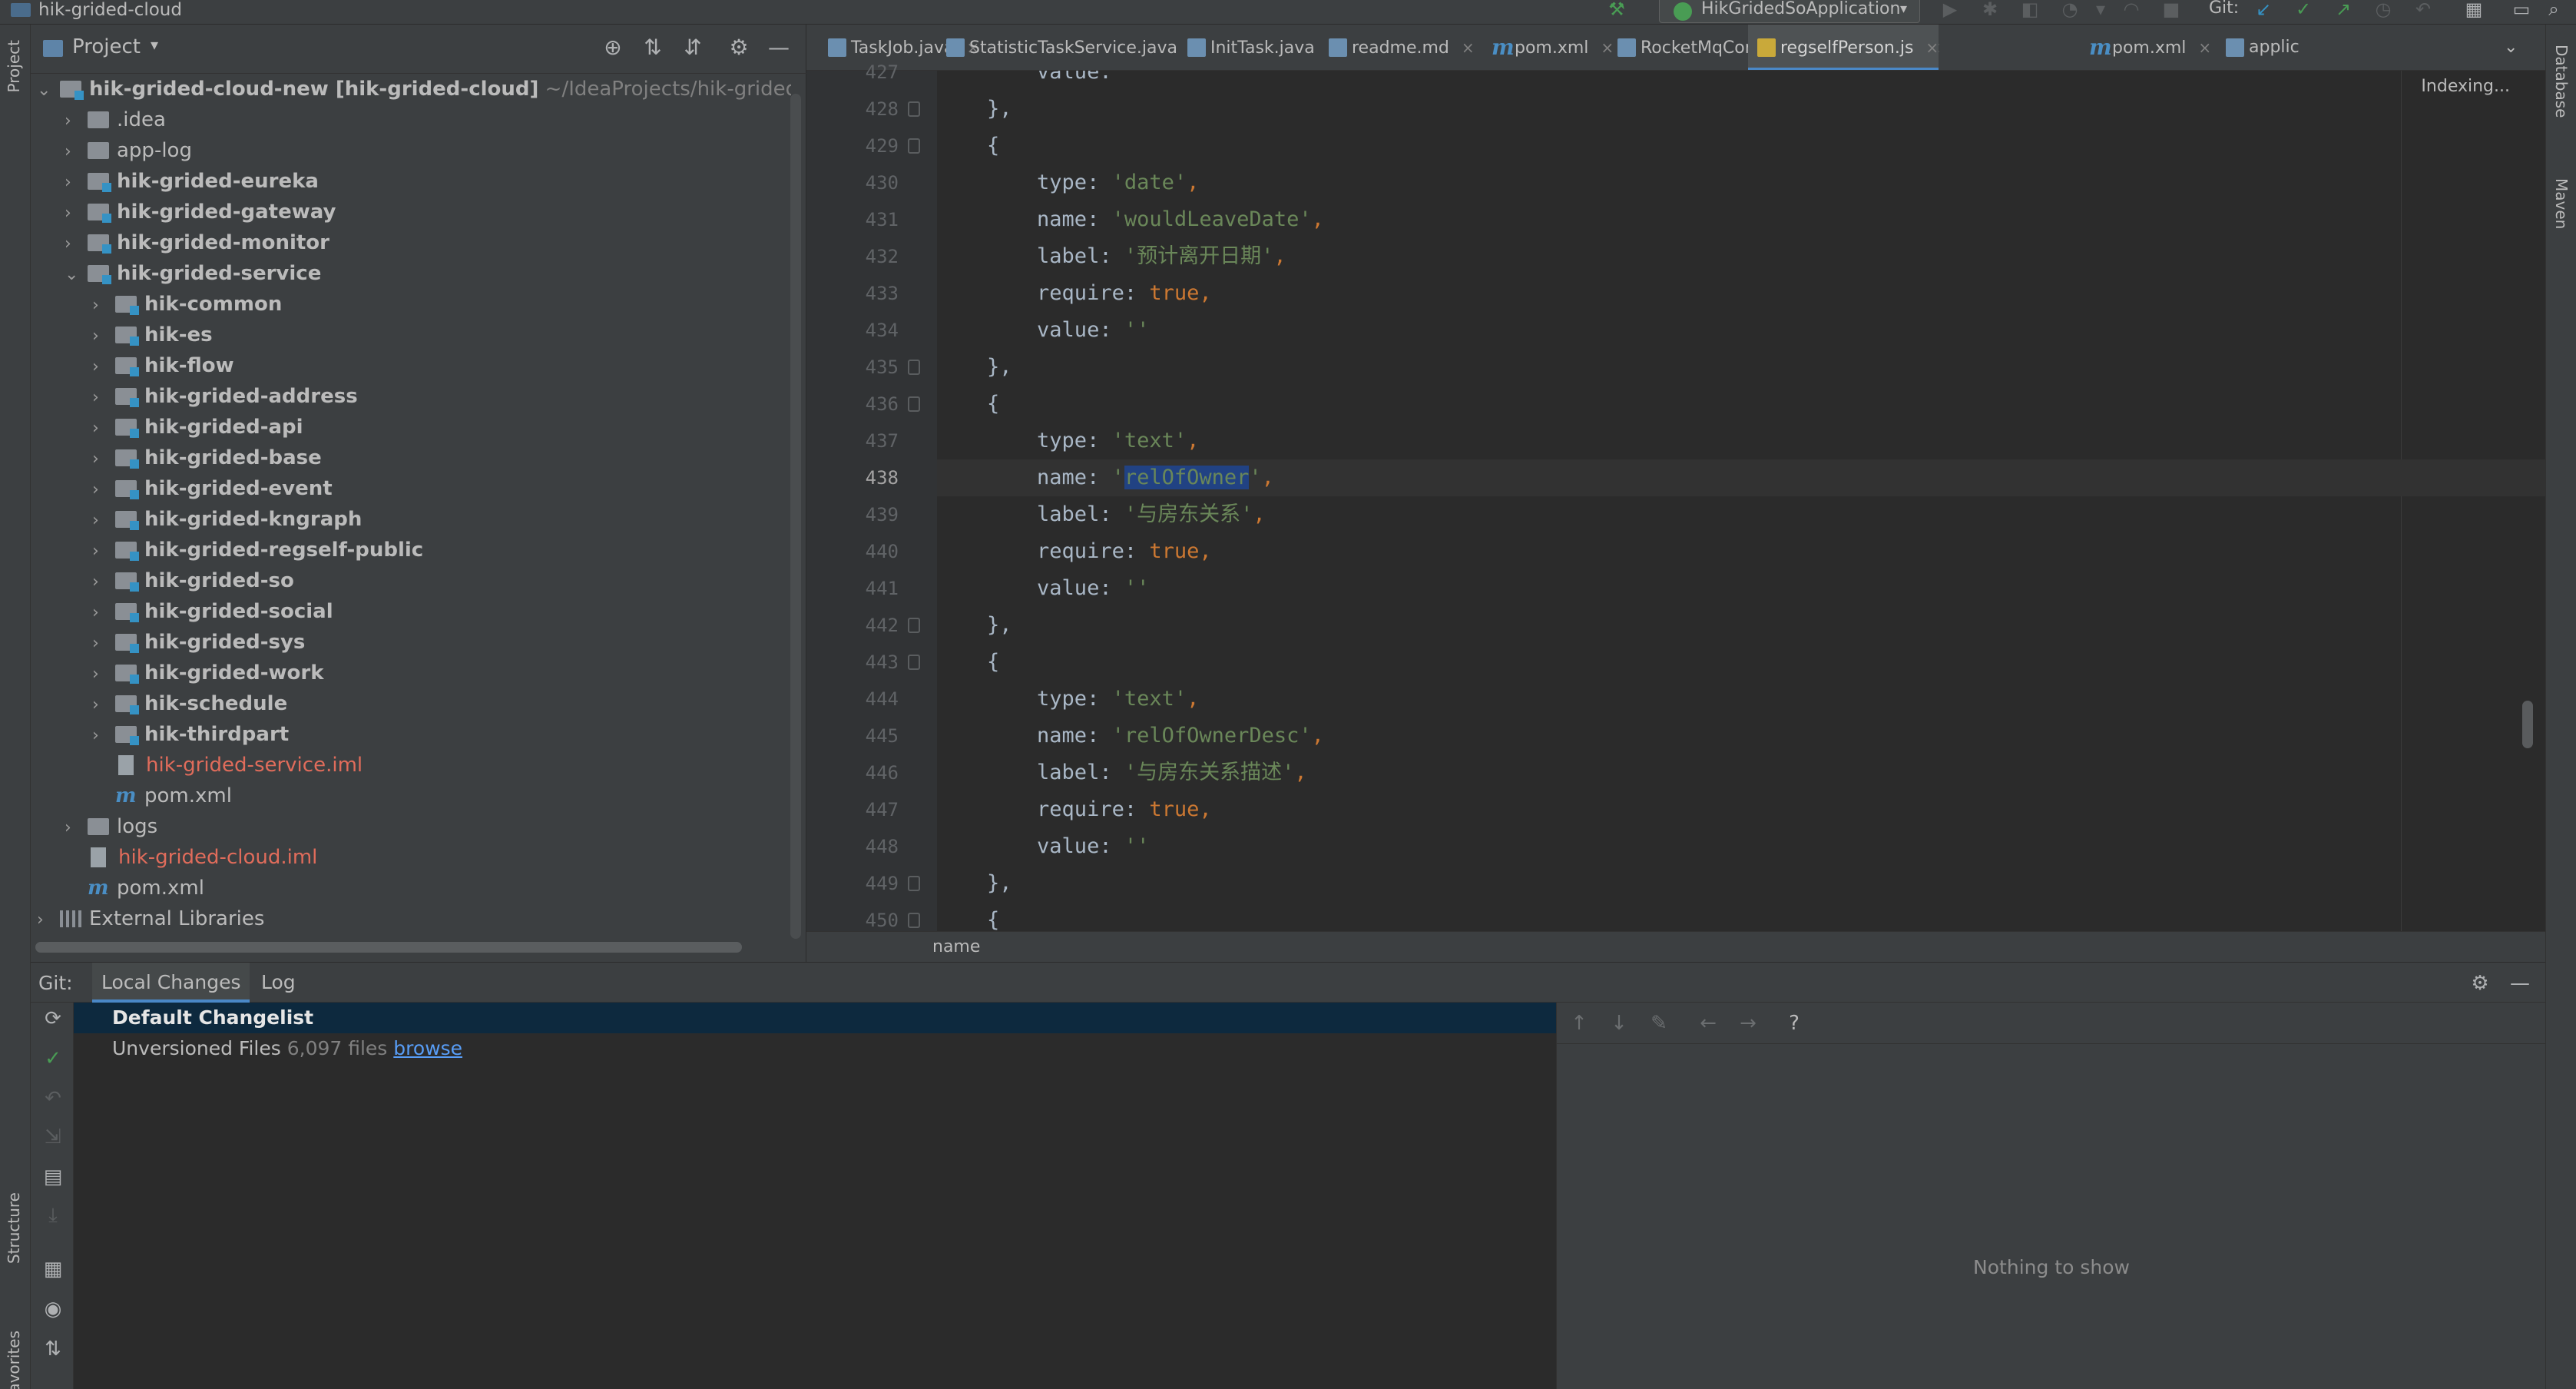 This screenshot has height=1389, width=2576. What do you see at coordinates (227, 519) in the screenshot?
I see `tree-item: › hik-grided-kngraph` at bounding box center [227, 519].